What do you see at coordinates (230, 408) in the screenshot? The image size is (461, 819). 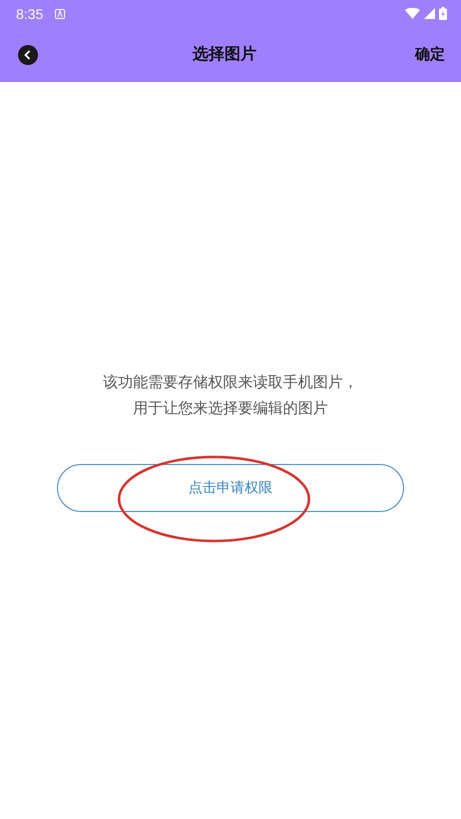 I see `message-text: 用于让您来选择要编辑的图片` at bounding box center [230, 408].